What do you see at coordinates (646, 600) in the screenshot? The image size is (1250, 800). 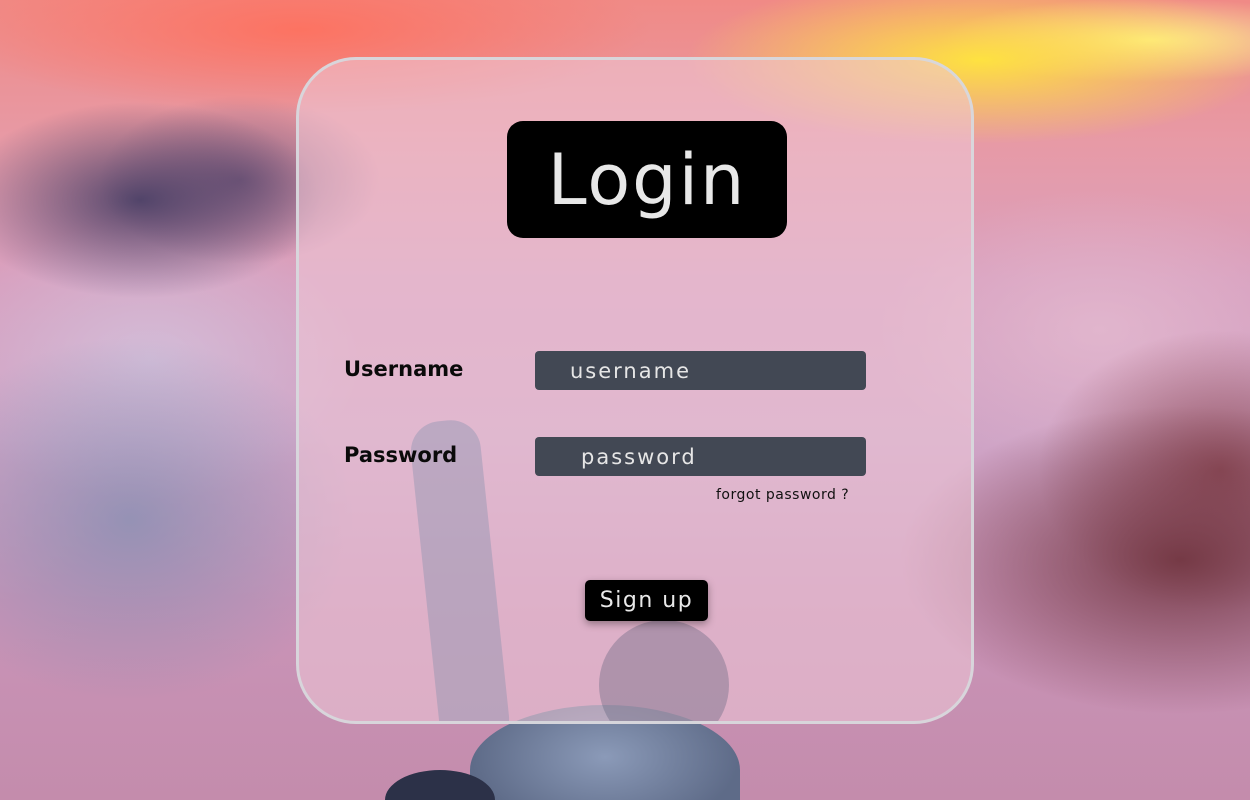 I see `sign-up-button: Sign up` at bounding box center [646, 600].